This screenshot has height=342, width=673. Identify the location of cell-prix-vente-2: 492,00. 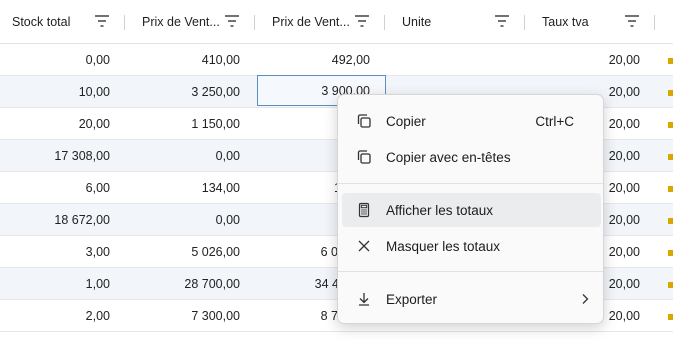
(313, 60).